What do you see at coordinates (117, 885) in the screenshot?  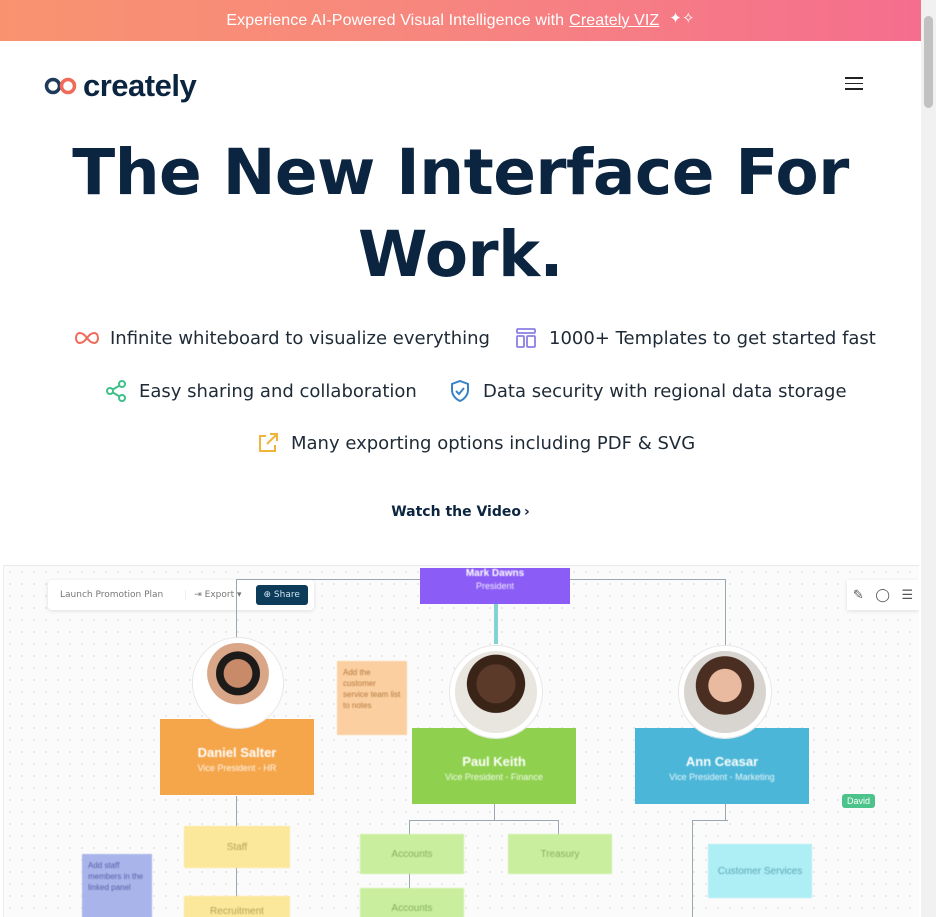 I see `sticky-note: Add staff members in the linked panel` at bounding box center [117, 885].